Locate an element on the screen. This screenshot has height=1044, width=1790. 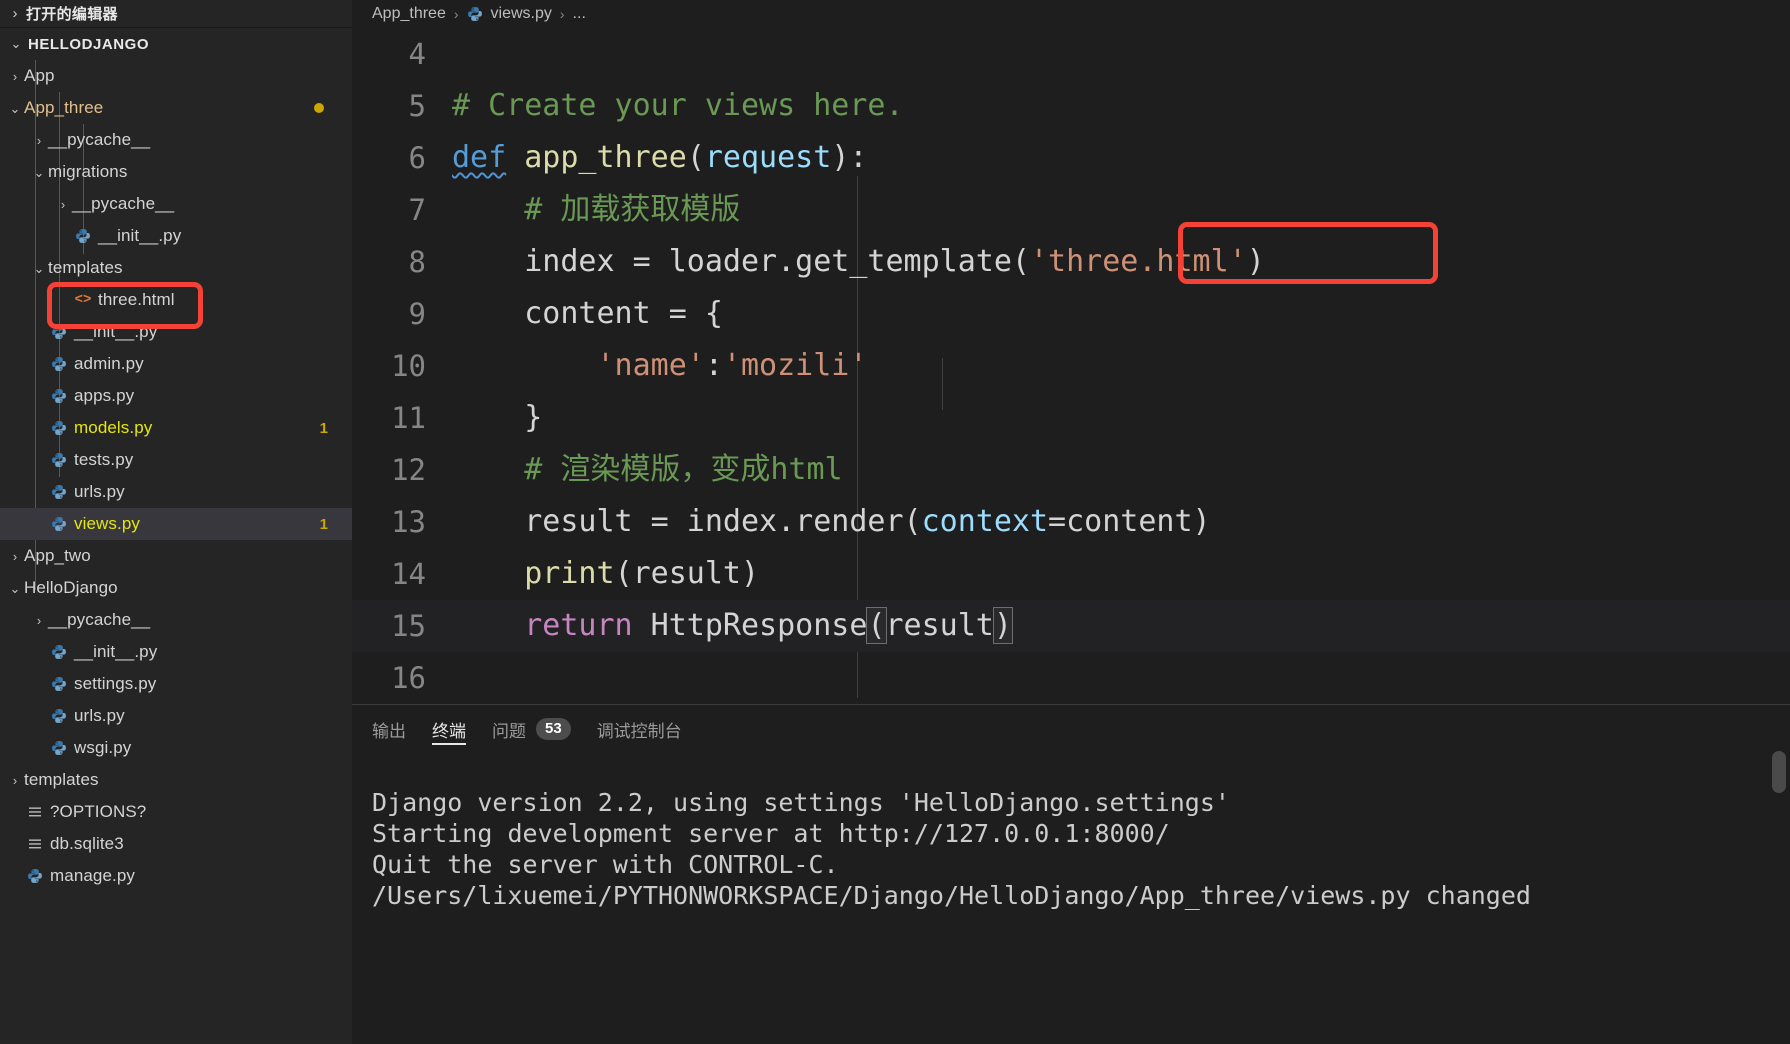
code-line-content: result = index.render(context=content) is located at coordinates (831, 522).